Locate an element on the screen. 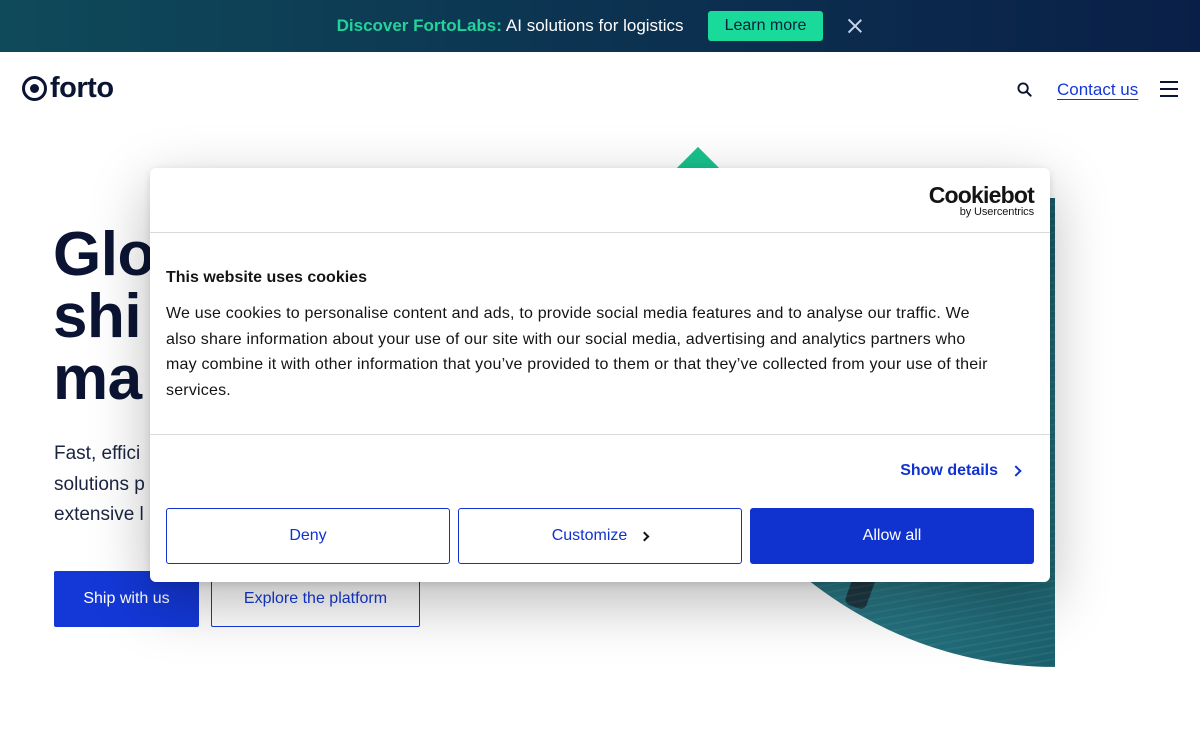 Image resolution: width=1200 pixels, height=750 pixels. logo-mark-icon is located at coordinates (34, 88).